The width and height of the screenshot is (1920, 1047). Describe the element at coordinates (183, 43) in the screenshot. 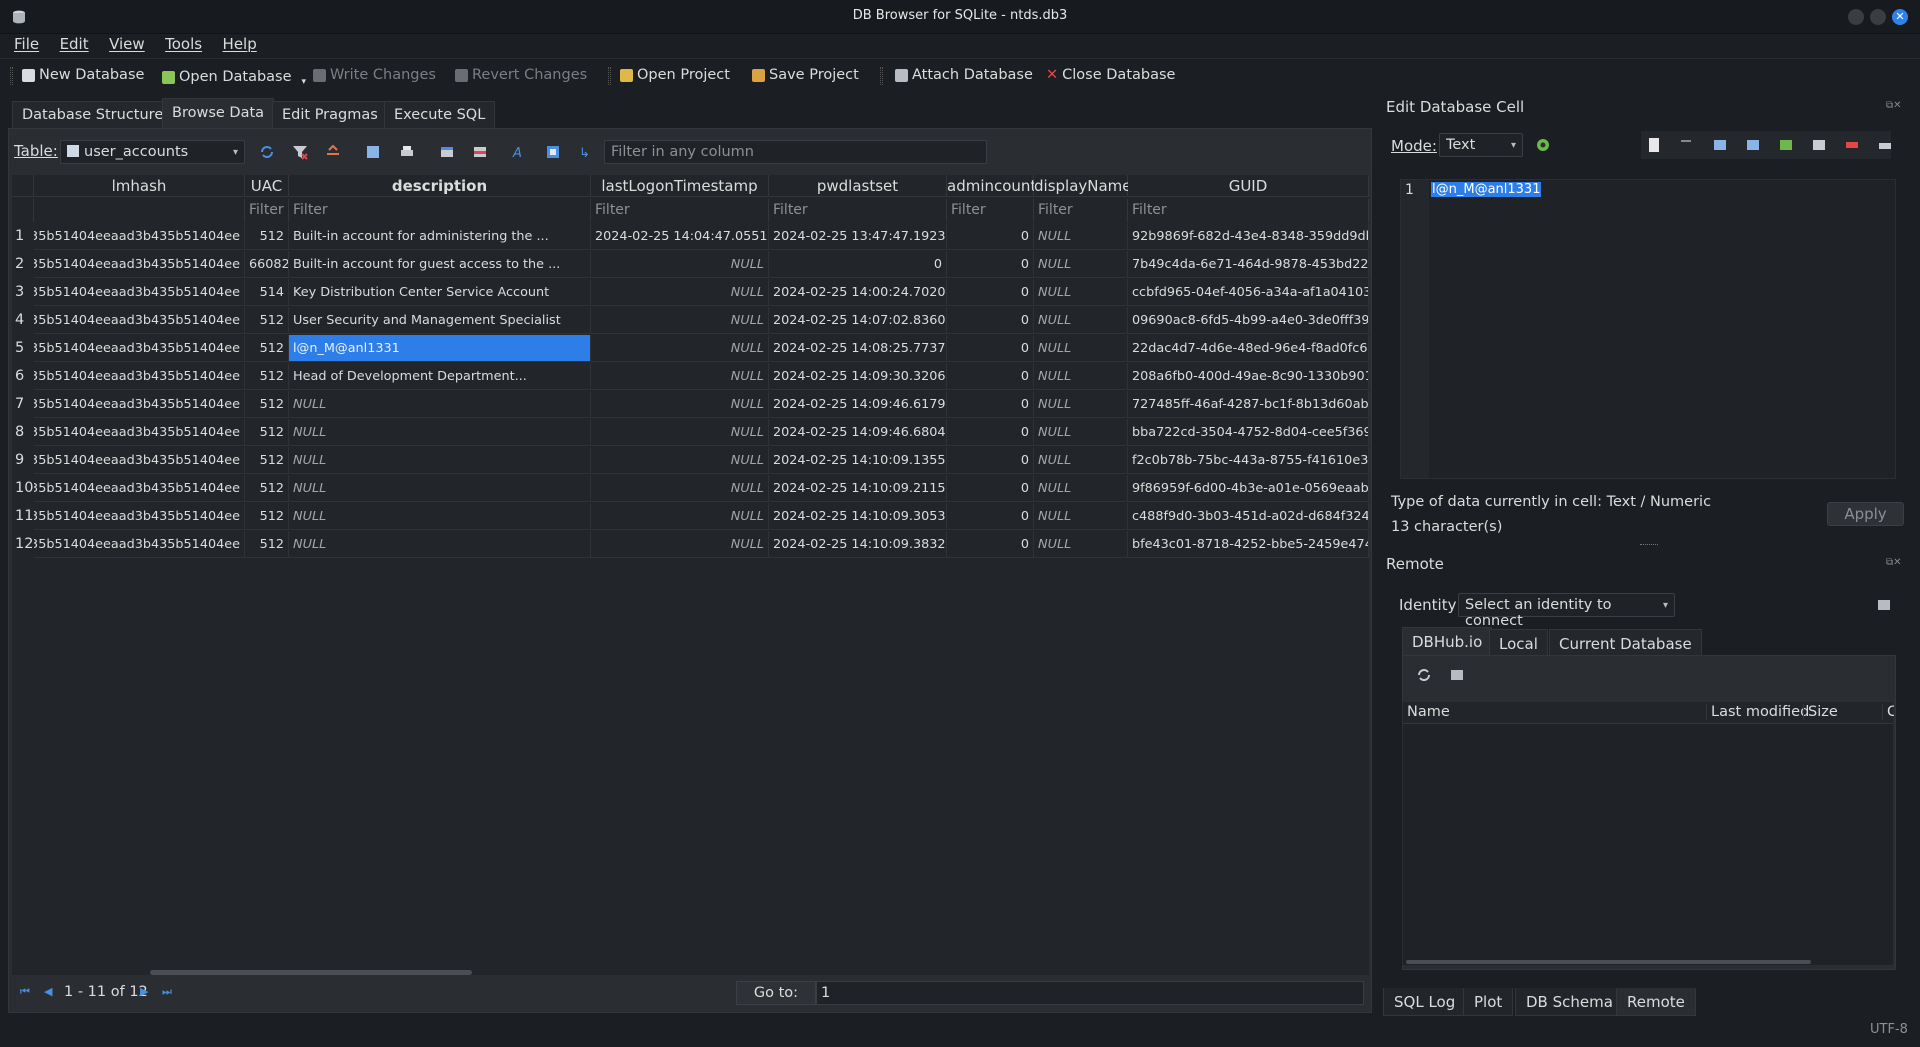

I see `menu-tools: Tools` at that location.